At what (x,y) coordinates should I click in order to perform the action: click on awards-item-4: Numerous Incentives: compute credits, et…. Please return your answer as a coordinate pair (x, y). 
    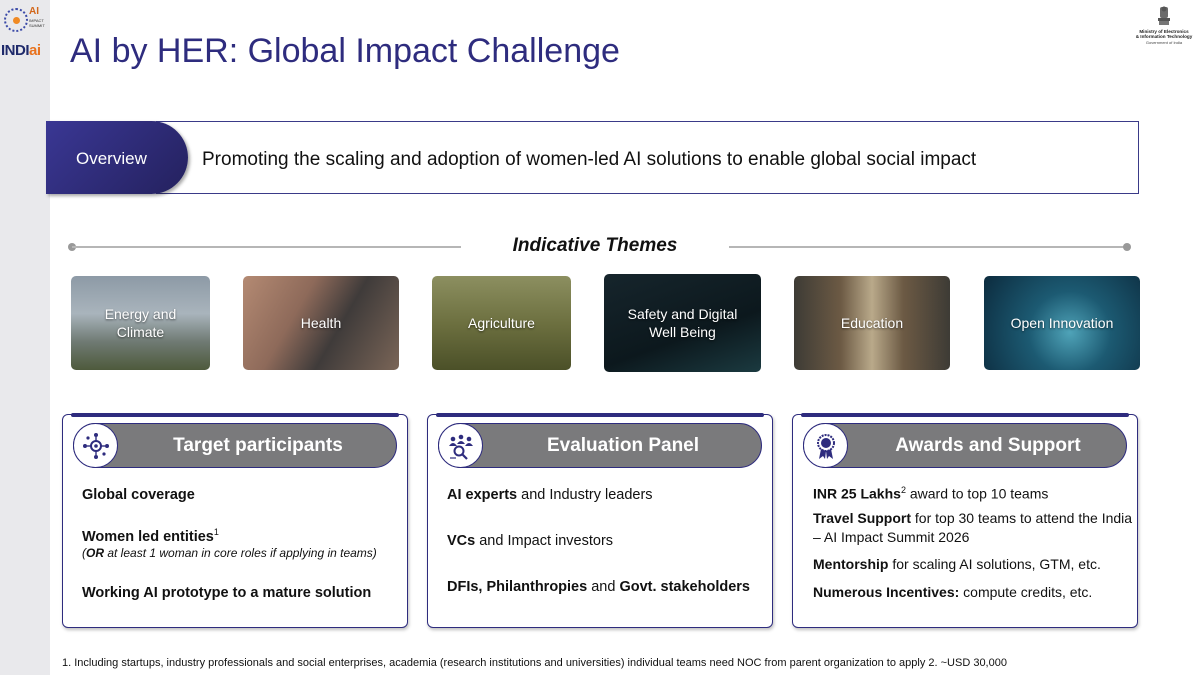
    Looking at the image, I should click on (953, 592).